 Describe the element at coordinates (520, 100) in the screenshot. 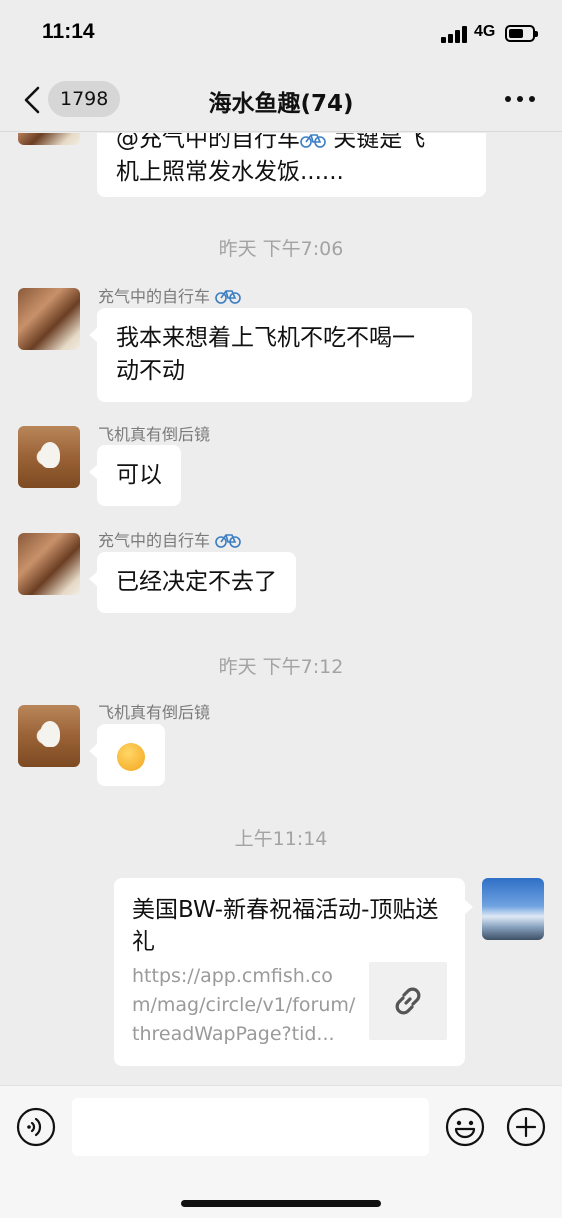

I see `more-options-icon` at that location.